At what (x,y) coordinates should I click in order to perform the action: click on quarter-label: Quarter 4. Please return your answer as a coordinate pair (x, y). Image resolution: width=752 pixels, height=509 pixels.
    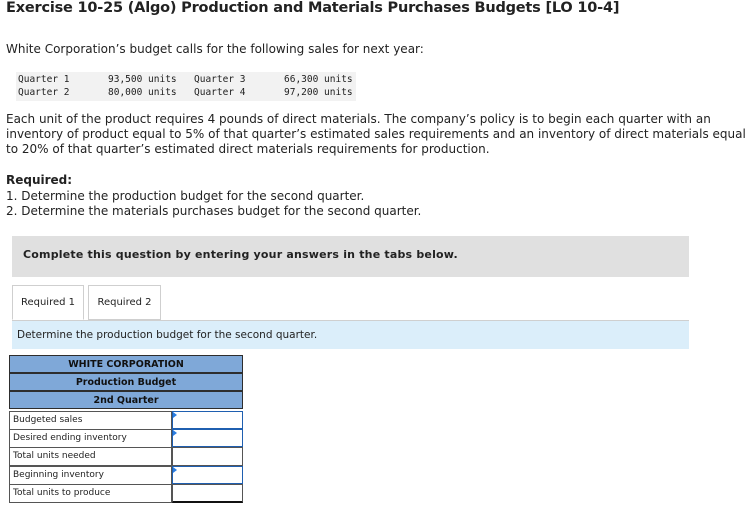
    Looking at the image, I should click on (220, 92).